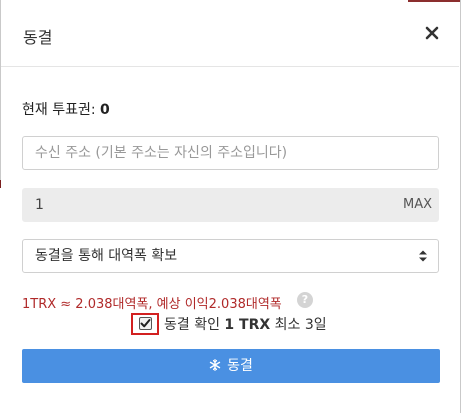 The image size is (461, 413). I want to click on confirm-checkbox, so click(145, 323).